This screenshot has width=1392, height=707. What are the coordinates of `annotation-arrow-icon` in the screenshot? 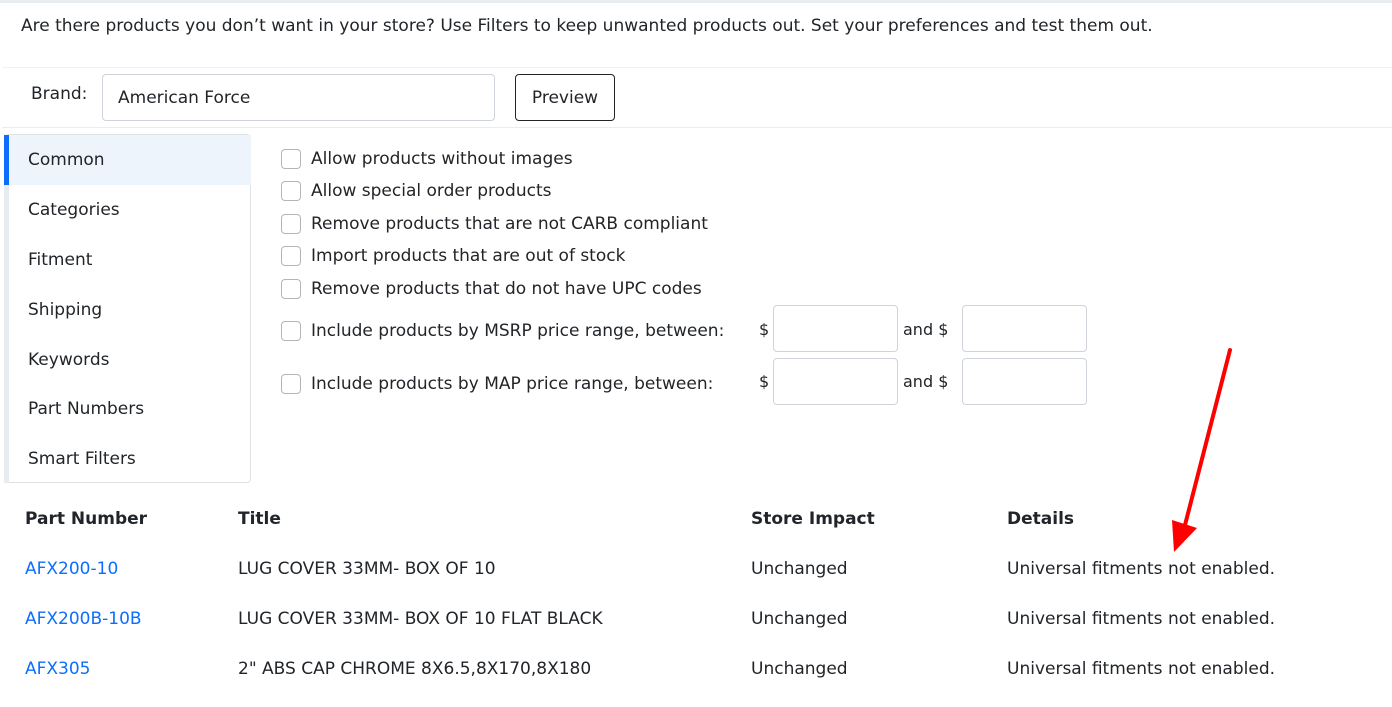 It's located at (1202, 450).